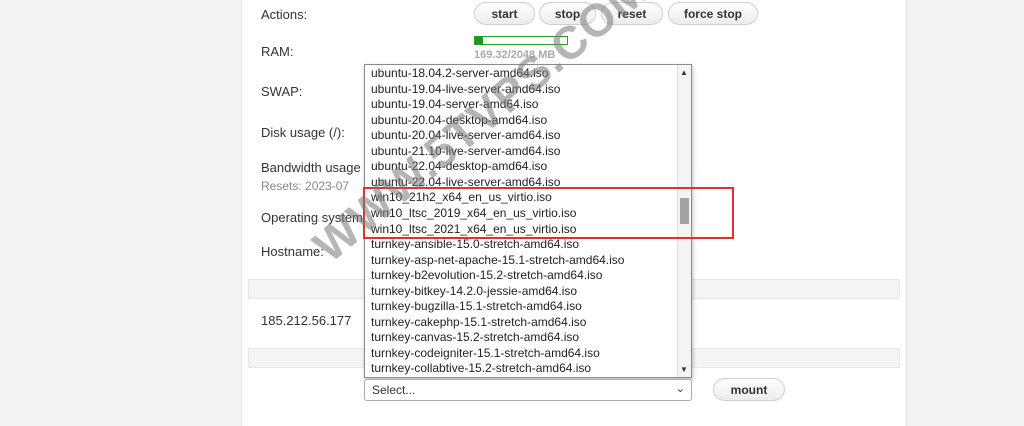 This screenshot has height=426, width=1024. I want to click on list-scrollbar: ▲ ▼, so click(684, 221).